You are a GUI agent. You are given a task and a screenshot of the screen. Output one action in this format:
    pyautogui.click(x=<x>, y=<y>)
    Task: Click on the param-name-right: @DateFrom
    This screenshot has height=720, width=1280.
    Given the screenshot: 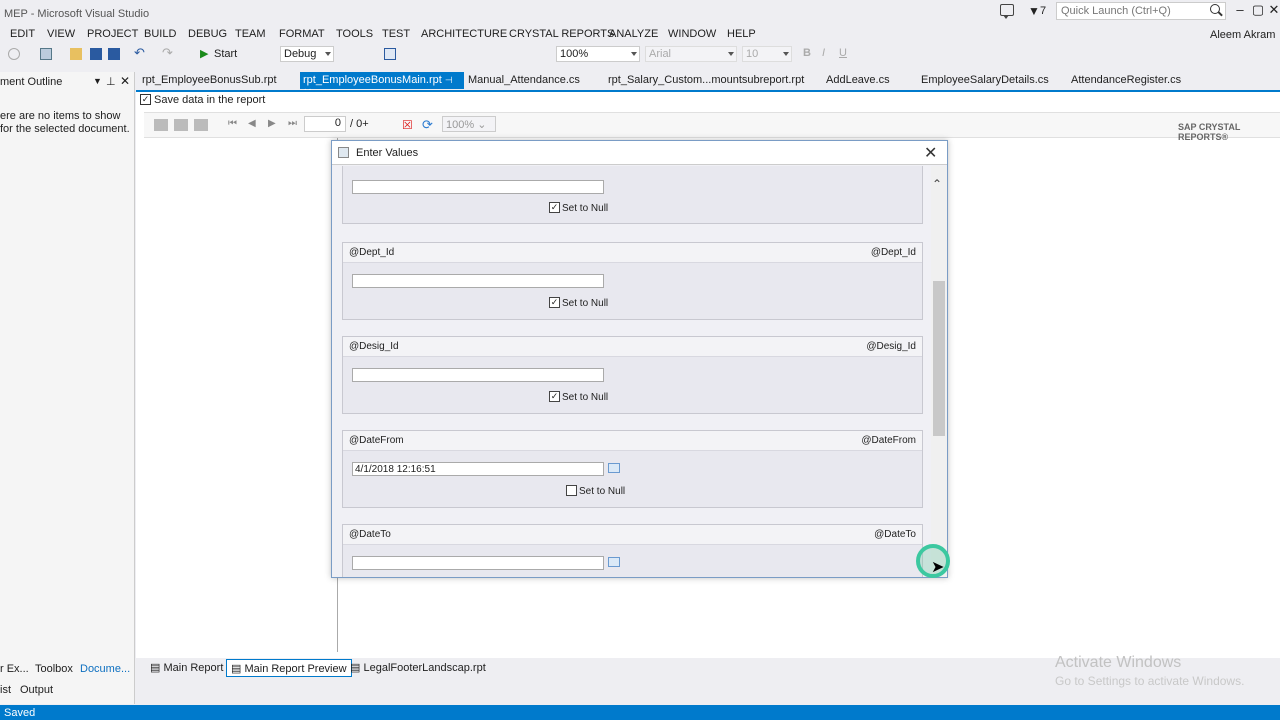 What is the action you would take?
    pyautogui.click(x=888, y=440)
    